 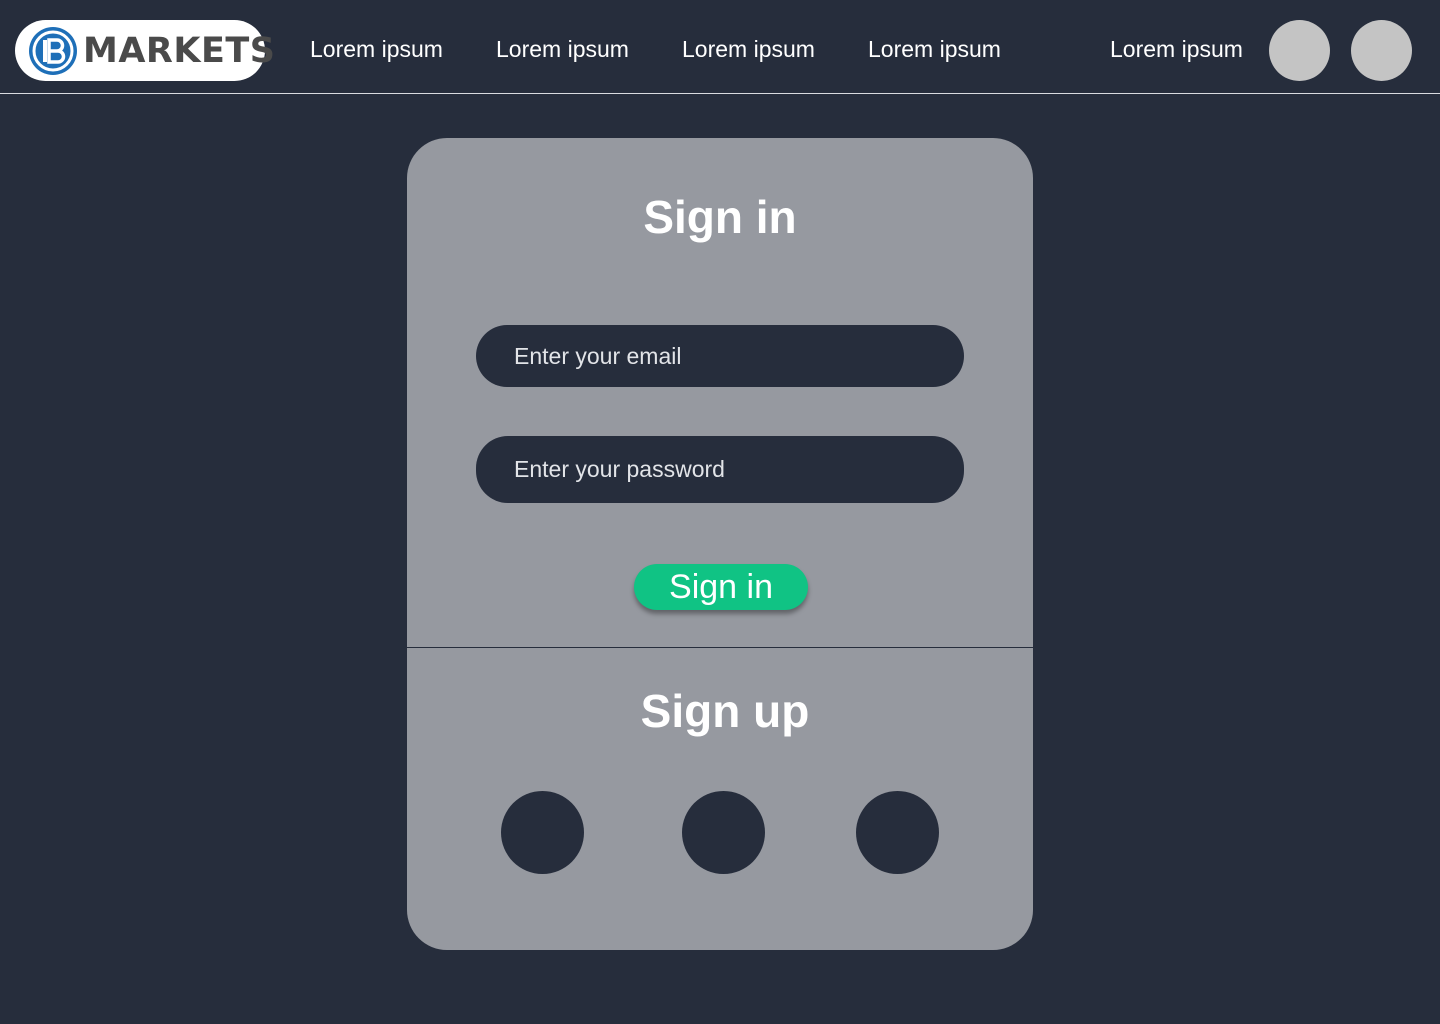 What do you see at coordinates (376, 49) in the screenshot?
I see `nav-link-1: Lorem ipsum` at bounding box center [376, 49].